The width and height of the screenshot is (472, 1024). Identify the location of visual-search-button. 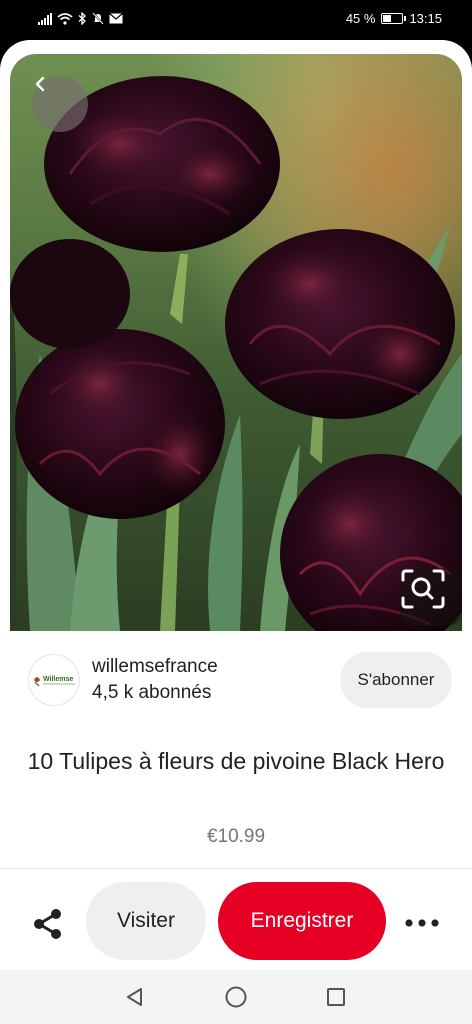
(431, 597).